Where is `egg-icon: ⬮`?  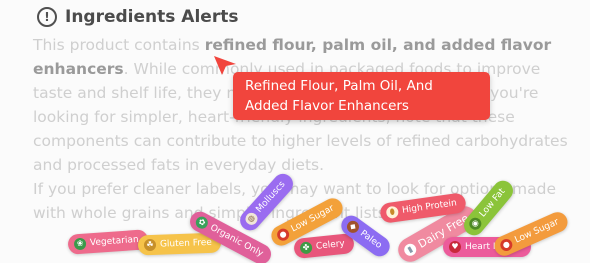
egg-icon: ⬮ is located at coordinates (392, 212).